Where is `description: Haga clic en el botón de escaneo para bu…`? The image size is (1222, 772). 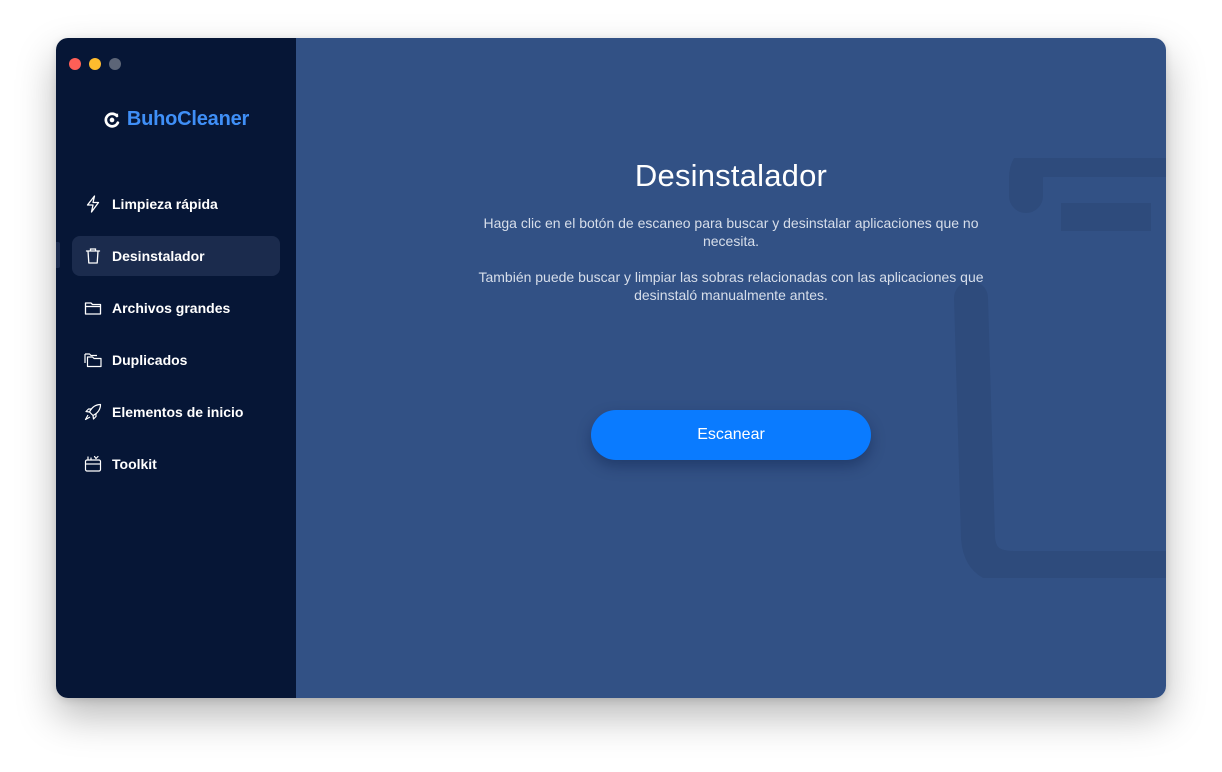
description: Haga clic en el botón de escaneo para bu… is located at coordinates (731, 259).